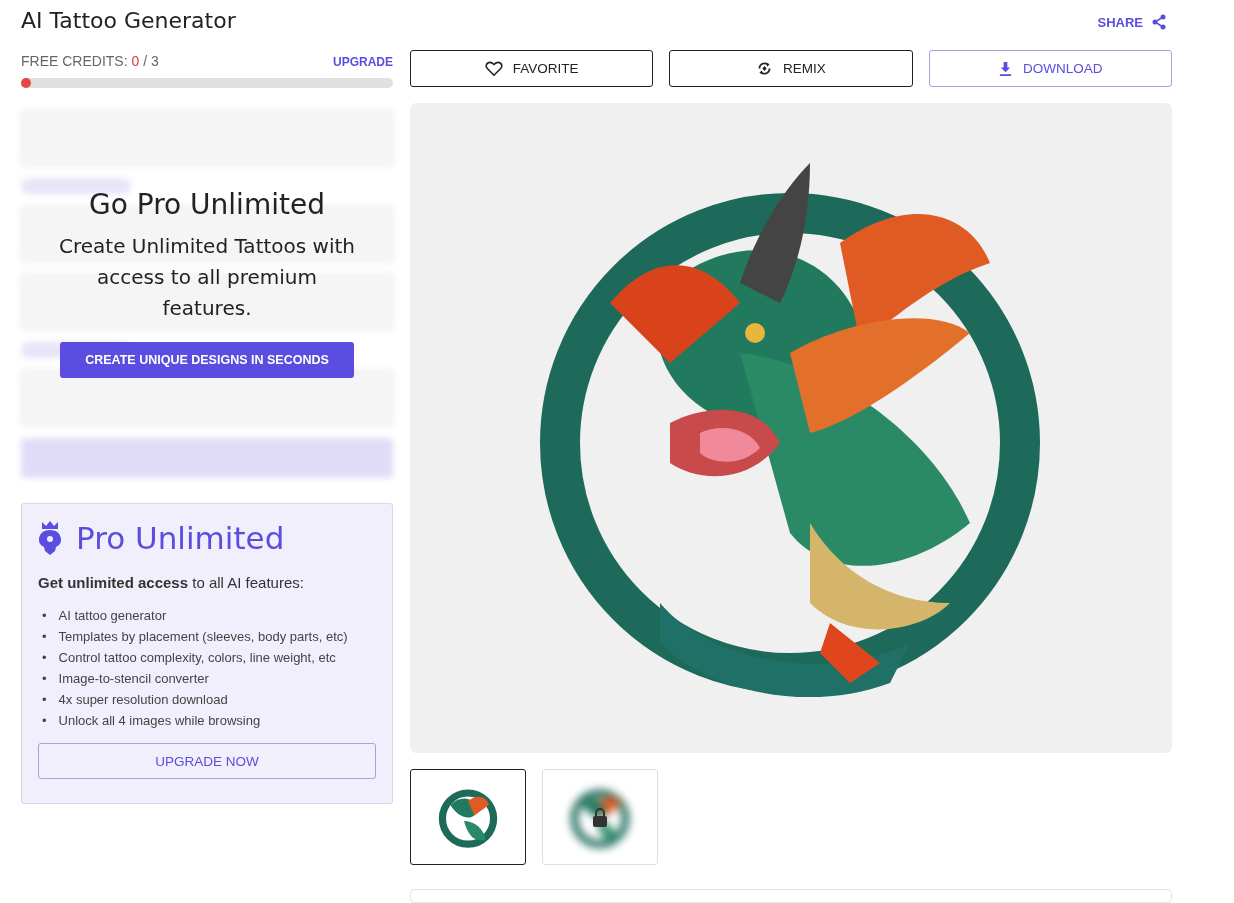 Image resolution: width=1234 pixels, height=903 pixels. What do you see at coordinates (129, 20) in the screenshot?
I see `page-title: AI Tattoo Generator` at bounding box center [129, 20].